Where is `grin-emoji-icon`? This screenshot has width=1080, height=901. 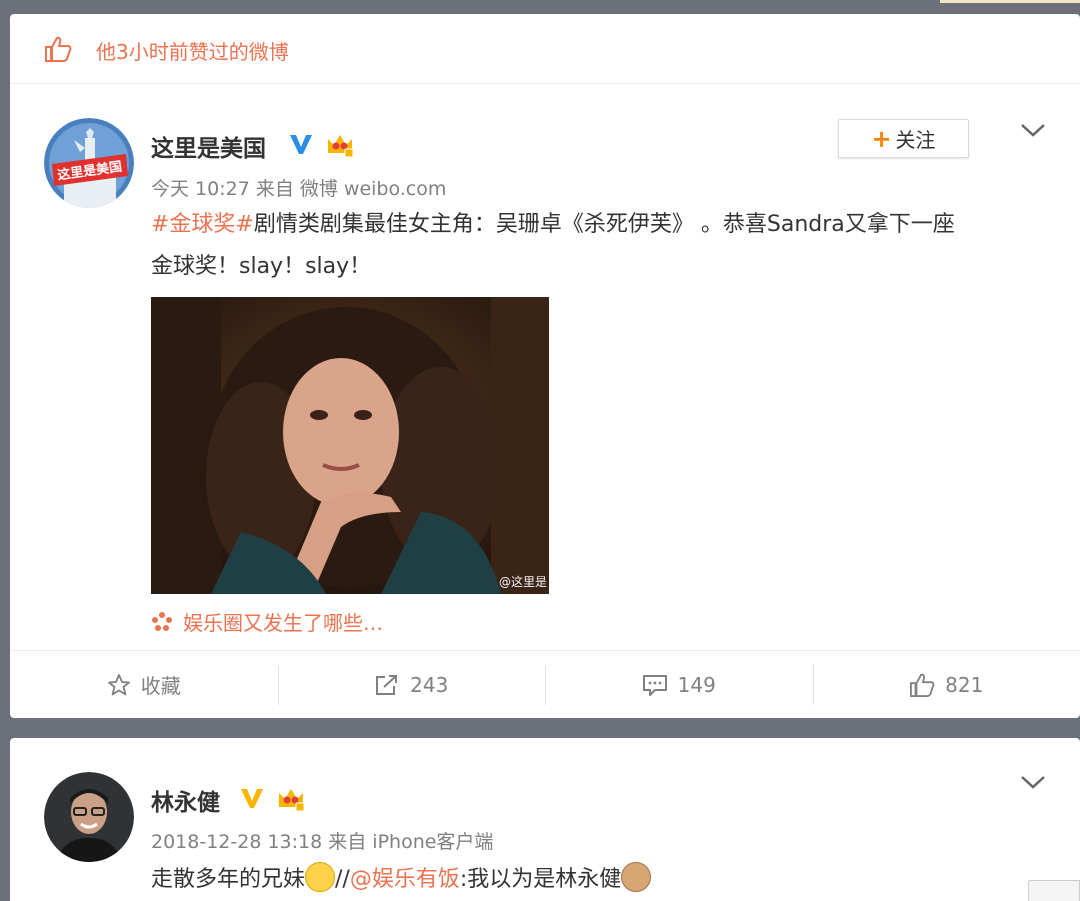 grin-emoji-icon is located at coordinates (320, 877).